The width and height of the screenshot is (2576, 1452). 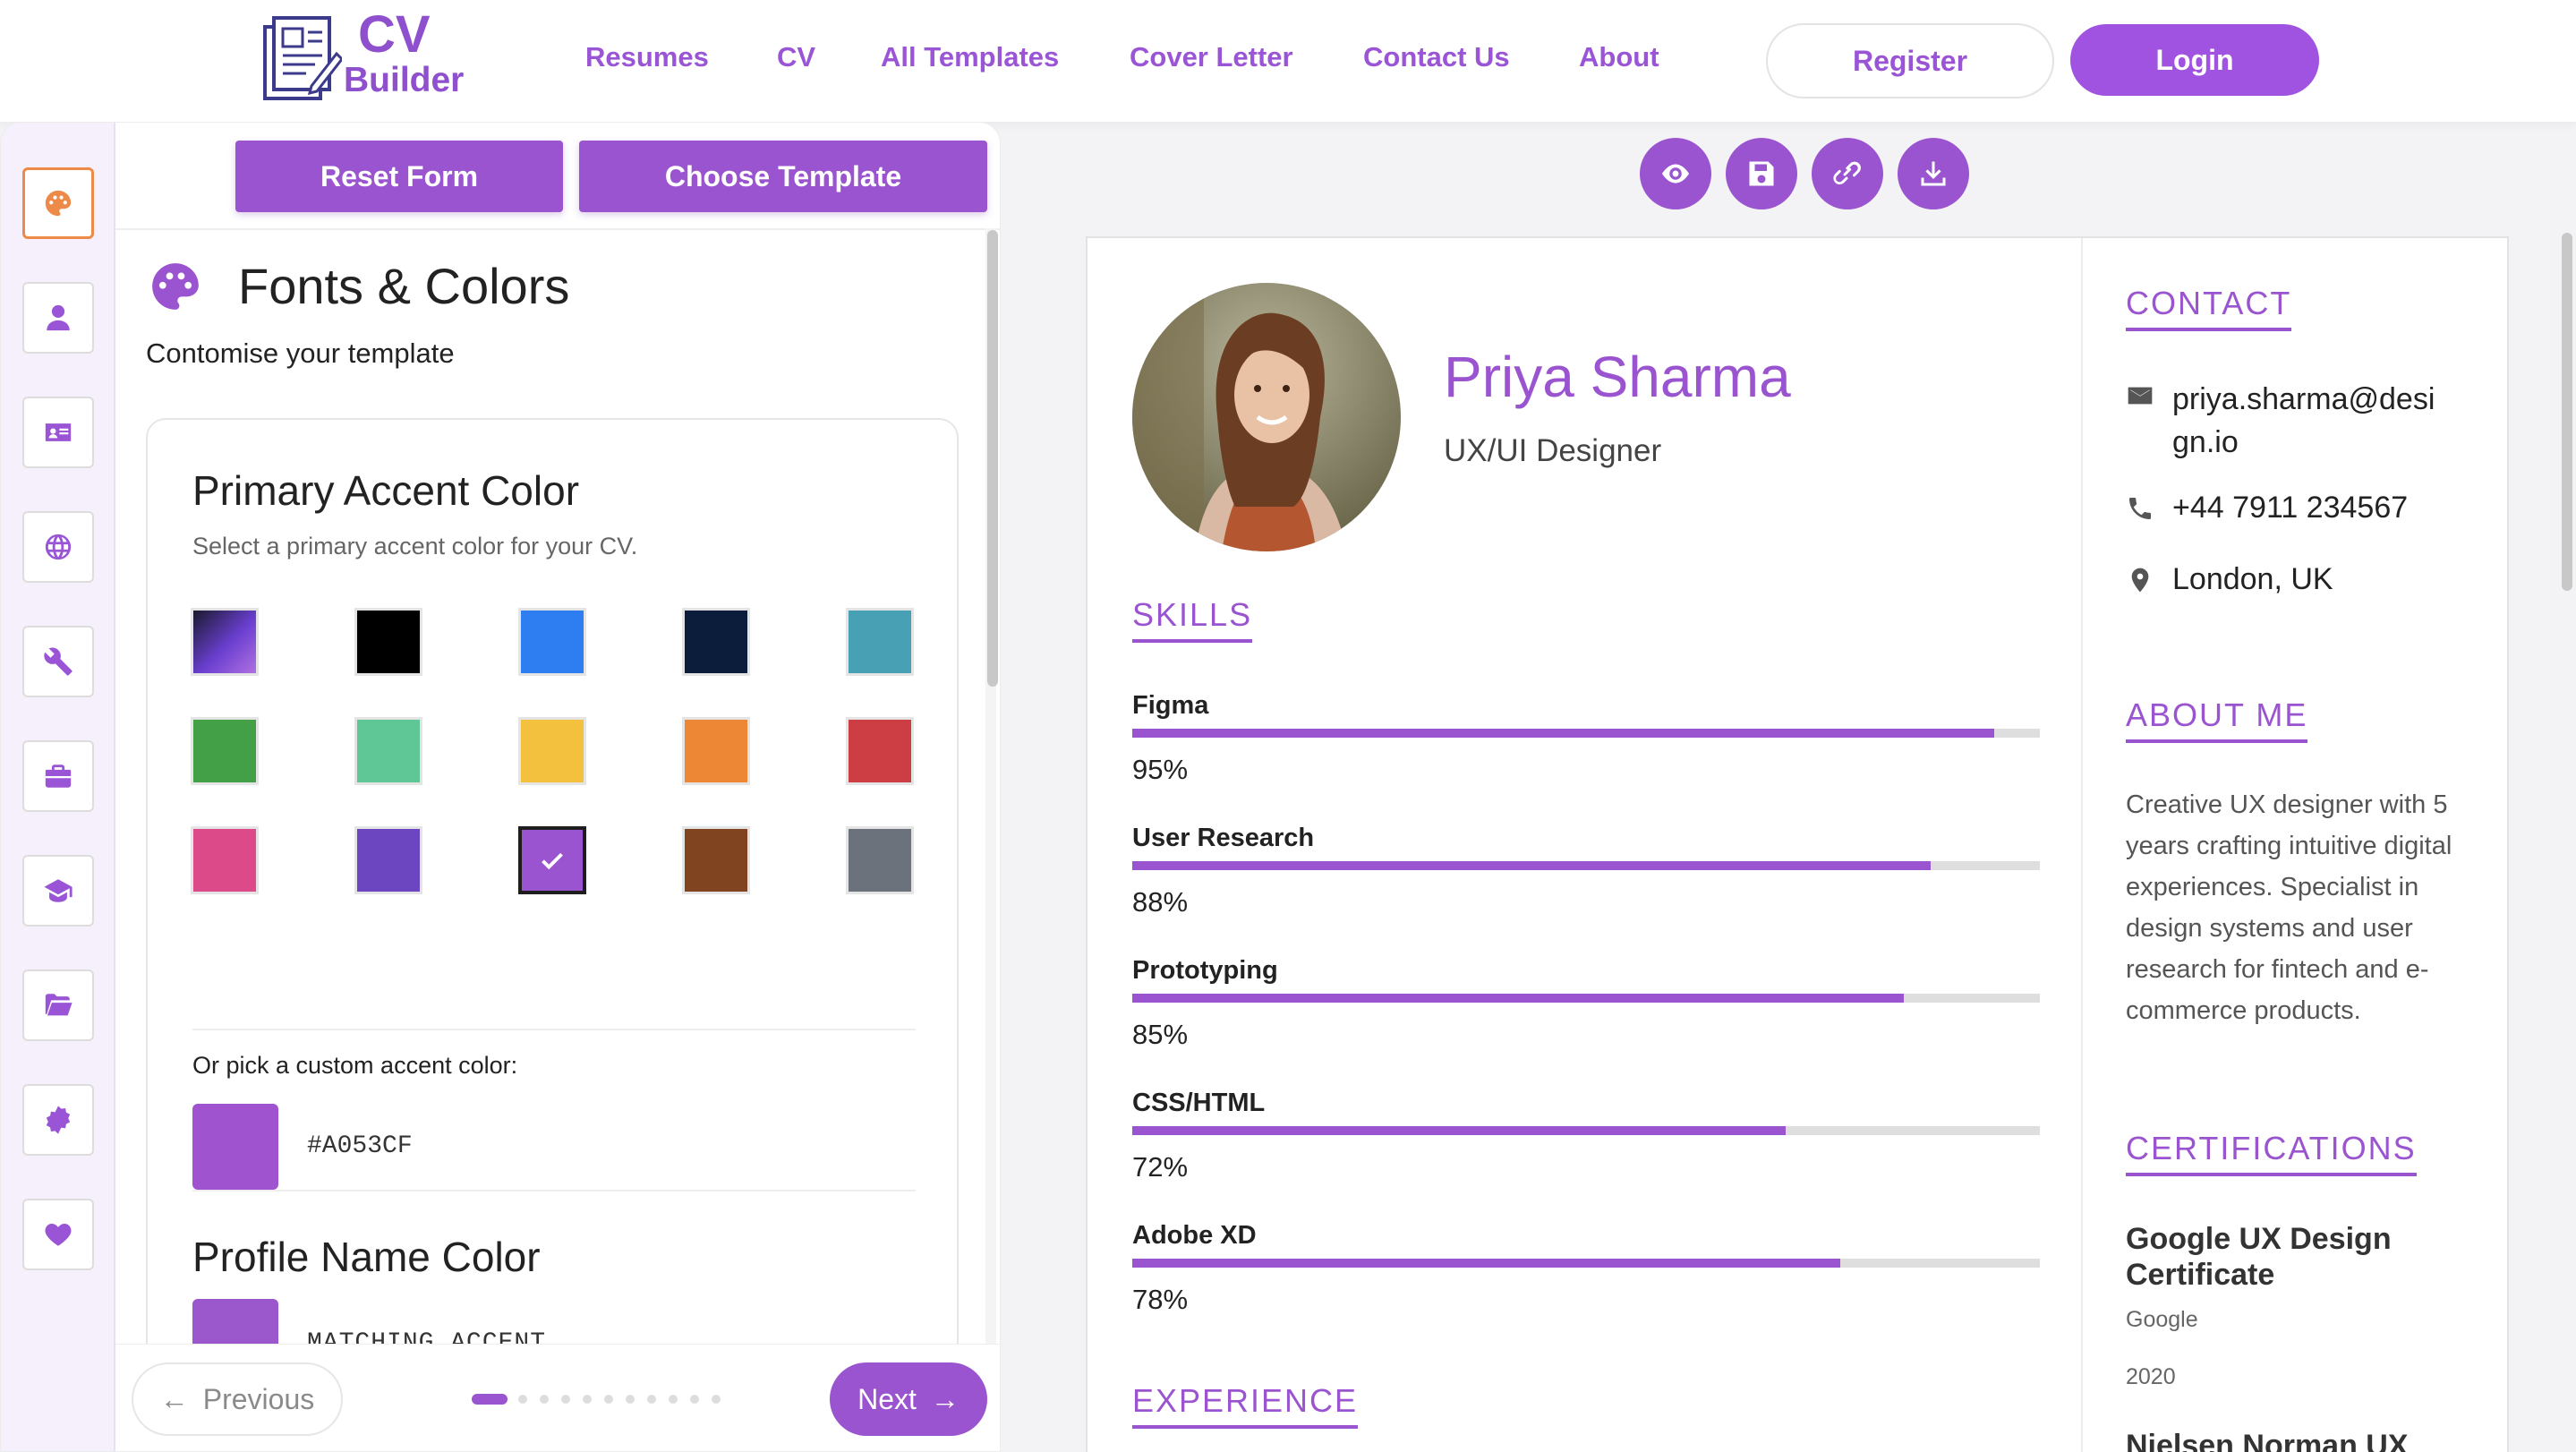 I want to click on rail-projects, so click(x=58, y=1005).